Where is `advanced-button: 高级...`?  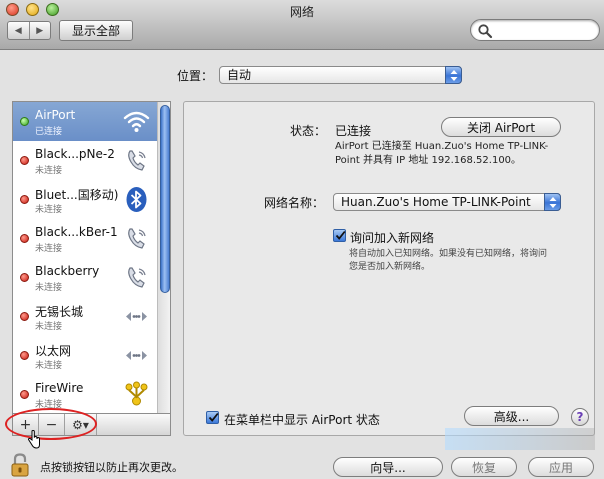 advanced-button: 高级... is located at coordinates (511, 416).